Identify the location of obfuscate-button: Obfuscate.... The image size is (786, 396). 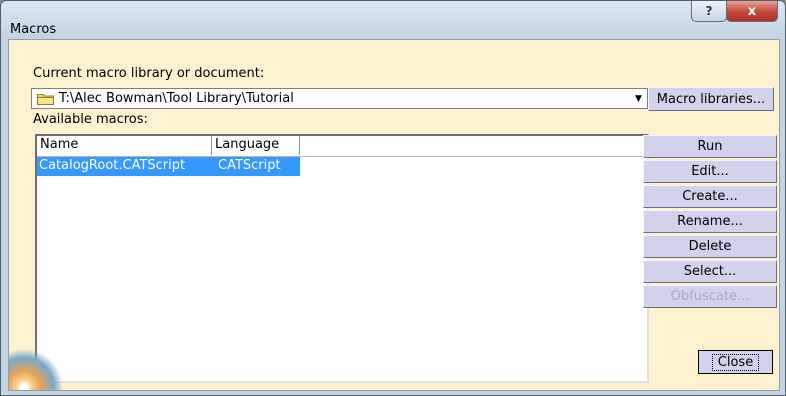
(710, 296).